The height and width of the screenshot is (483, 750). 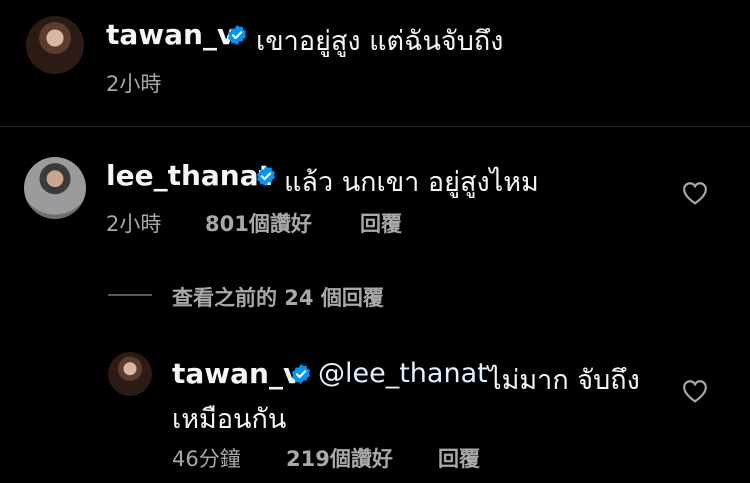 I want to click on view-previous-replies-button: 查看之前的 24 個回覆, so click(x=278, y=297).